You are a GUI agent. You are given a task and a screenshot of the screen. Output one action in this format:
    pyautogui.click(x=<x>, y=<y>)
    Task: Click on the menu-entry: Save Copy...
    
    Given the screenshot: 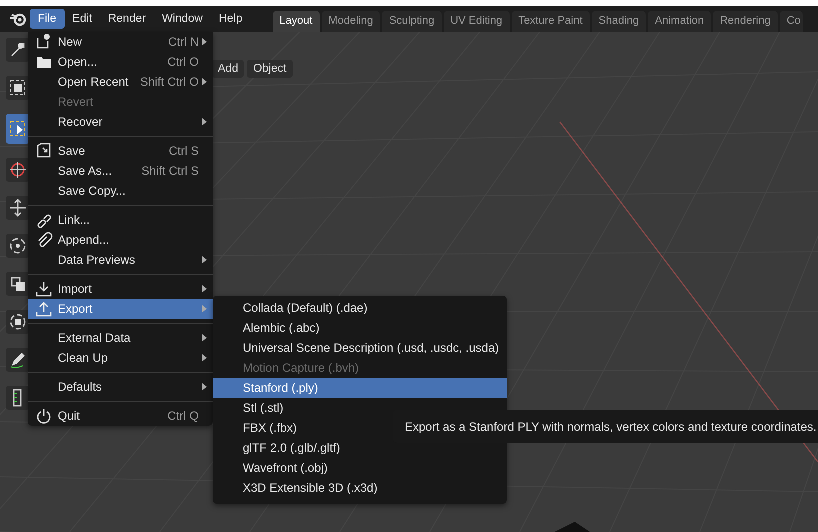 What is the action you would take?
    pyautogui.click(x=120, y=191)
    